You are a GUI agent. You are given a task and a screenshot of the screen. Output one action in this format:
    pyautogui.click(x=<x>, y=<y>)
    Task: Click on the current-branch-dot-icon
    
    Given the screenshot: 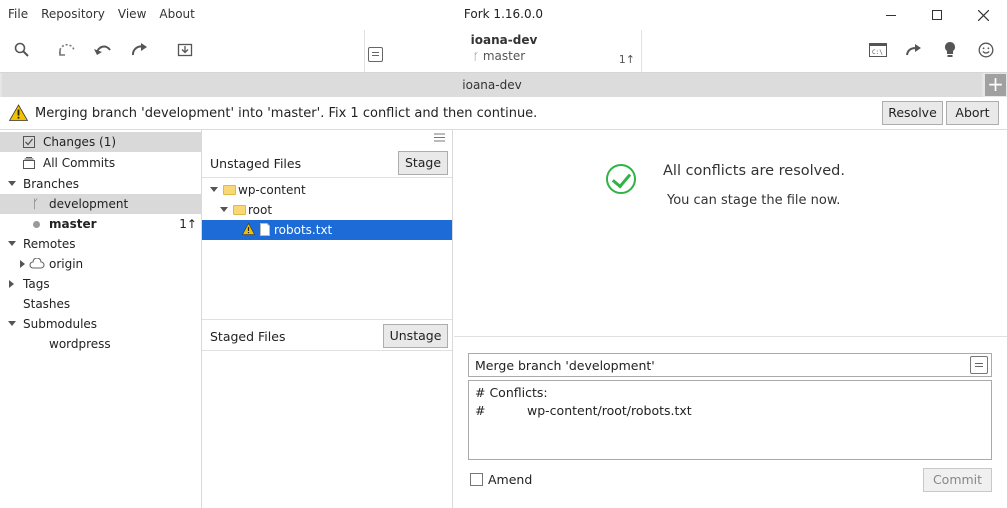 What is the action you would take?
    pyautogui.click(x=36, y=224)
    